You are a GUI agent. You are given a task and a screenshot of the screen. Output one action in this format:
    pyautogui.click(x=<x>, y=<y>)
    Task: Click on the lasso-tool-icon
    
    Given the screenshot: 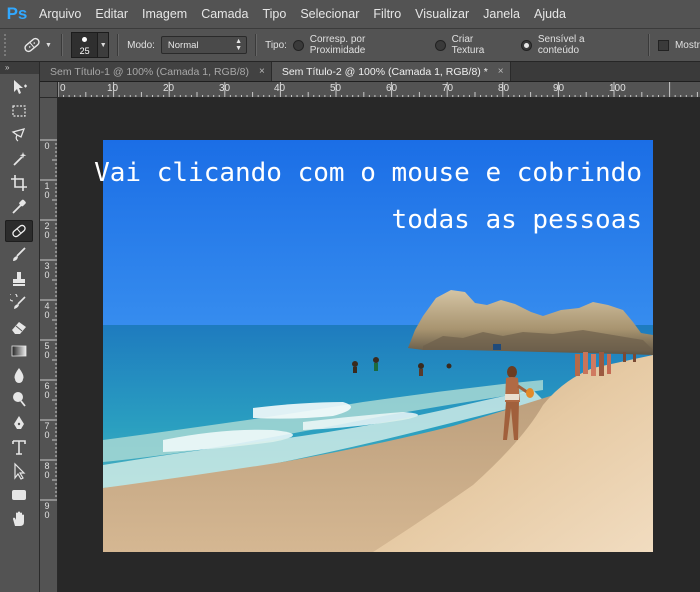 What is the action you would take?
    pyautogui.click(x=19, y=135)
    